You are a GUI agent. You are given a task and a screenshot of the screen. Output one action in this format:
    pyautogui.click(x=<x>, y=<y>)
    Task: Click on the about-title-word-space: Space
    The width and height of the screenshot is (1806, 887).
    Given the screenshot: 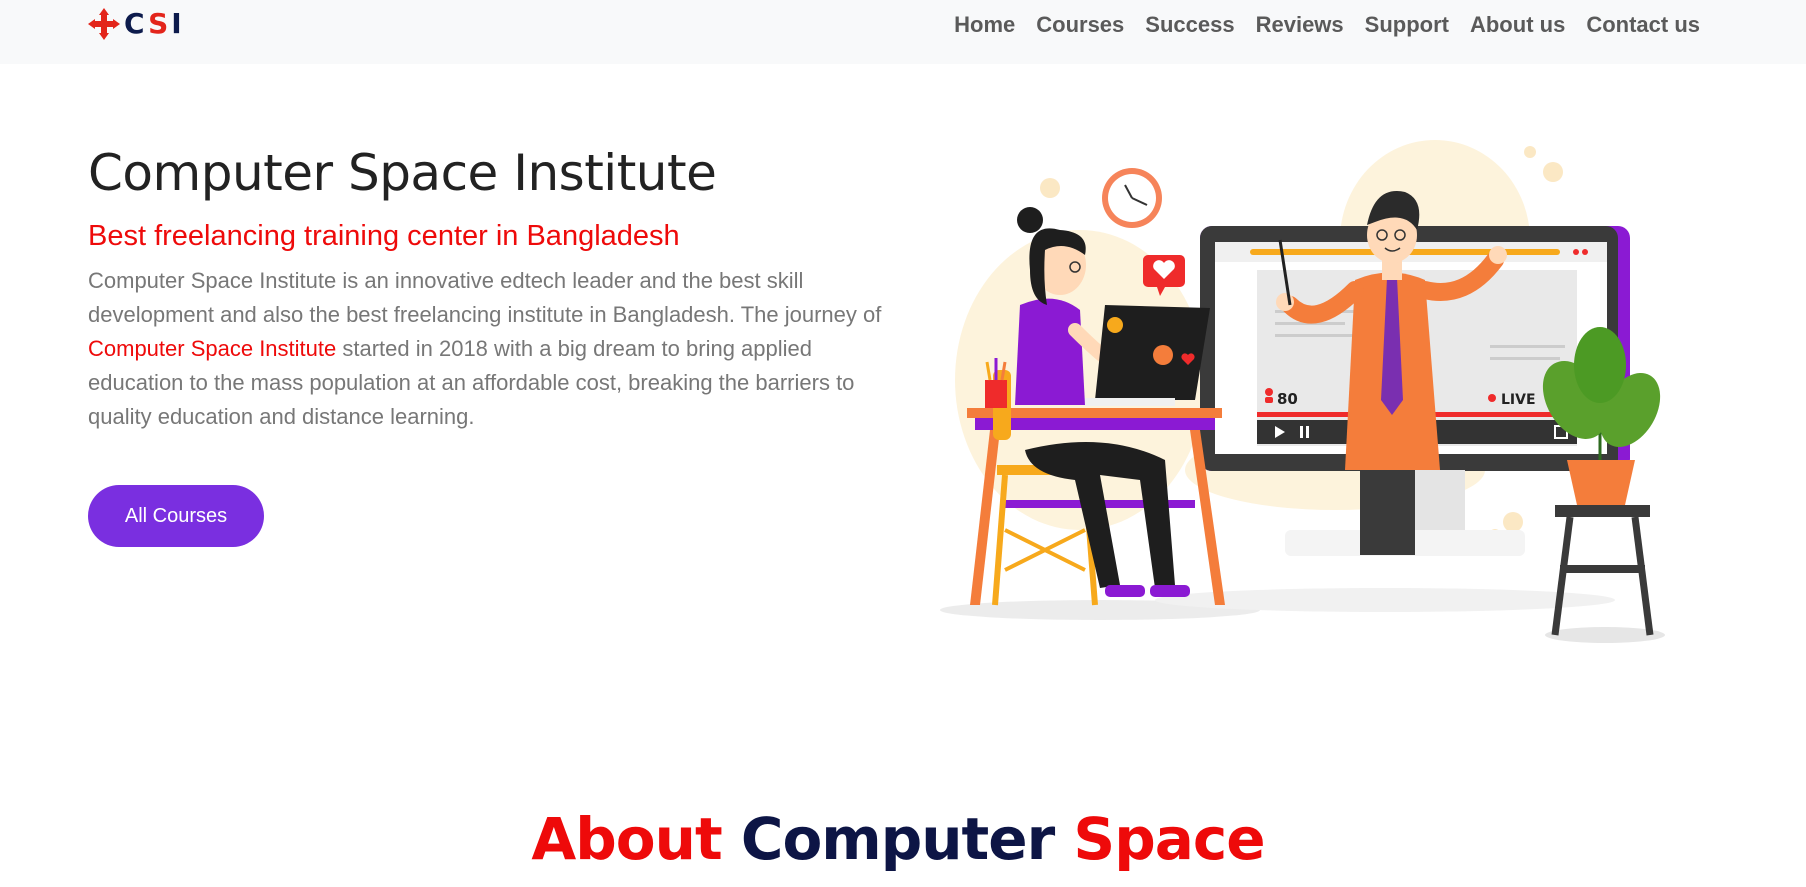 What is the action you would take?
    pyautogui.click(x=1169, y=839)
    